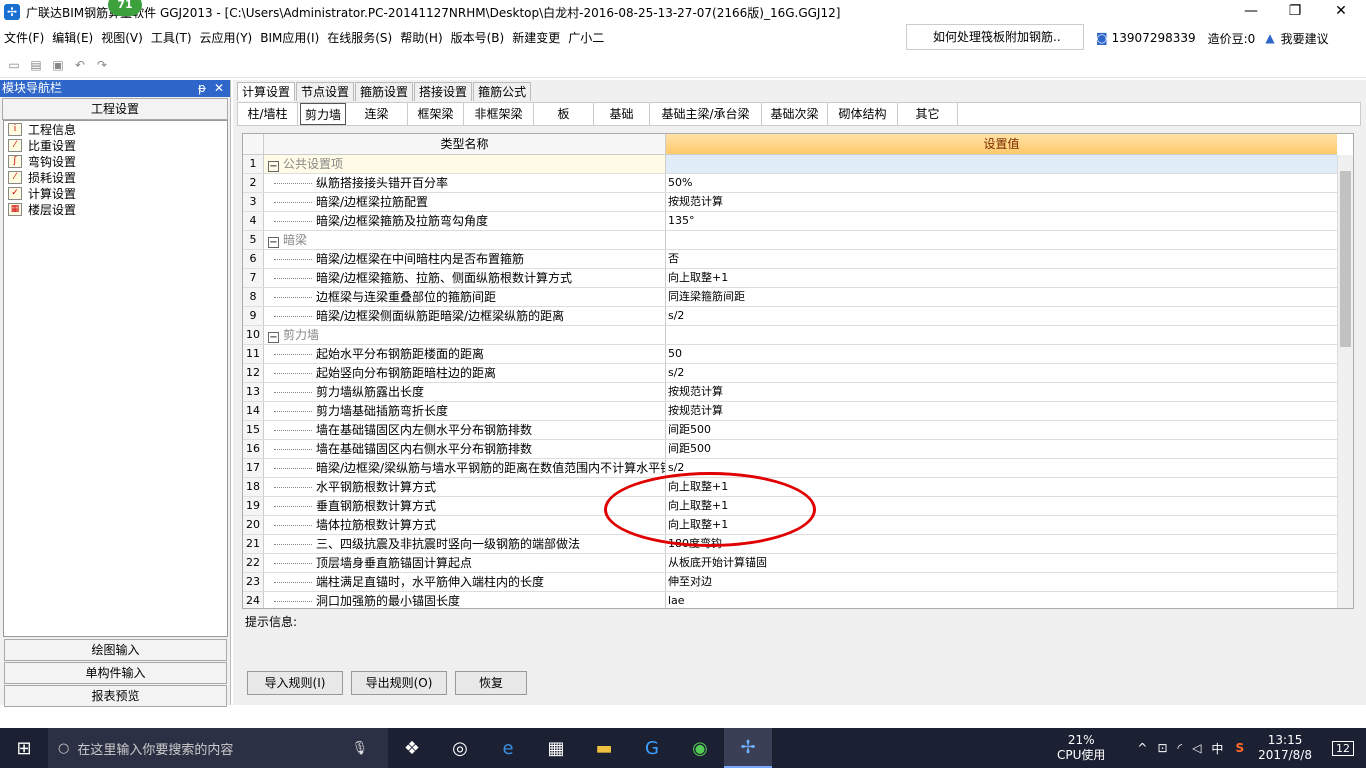  I want to click on tree-item-floor: ▦ 楼层设置, so click(115, 209).